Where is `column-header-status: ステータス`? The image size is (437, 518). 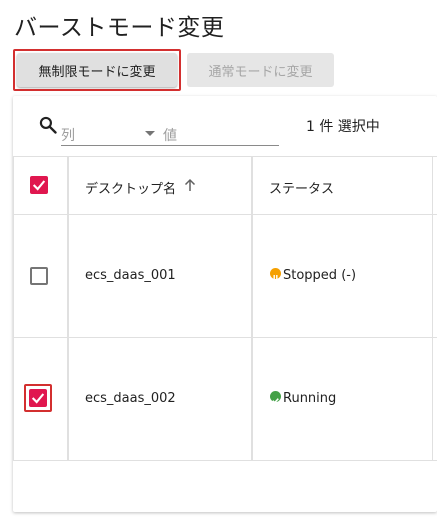 column-header-status: ステータス is located at coordinates (301, 187).